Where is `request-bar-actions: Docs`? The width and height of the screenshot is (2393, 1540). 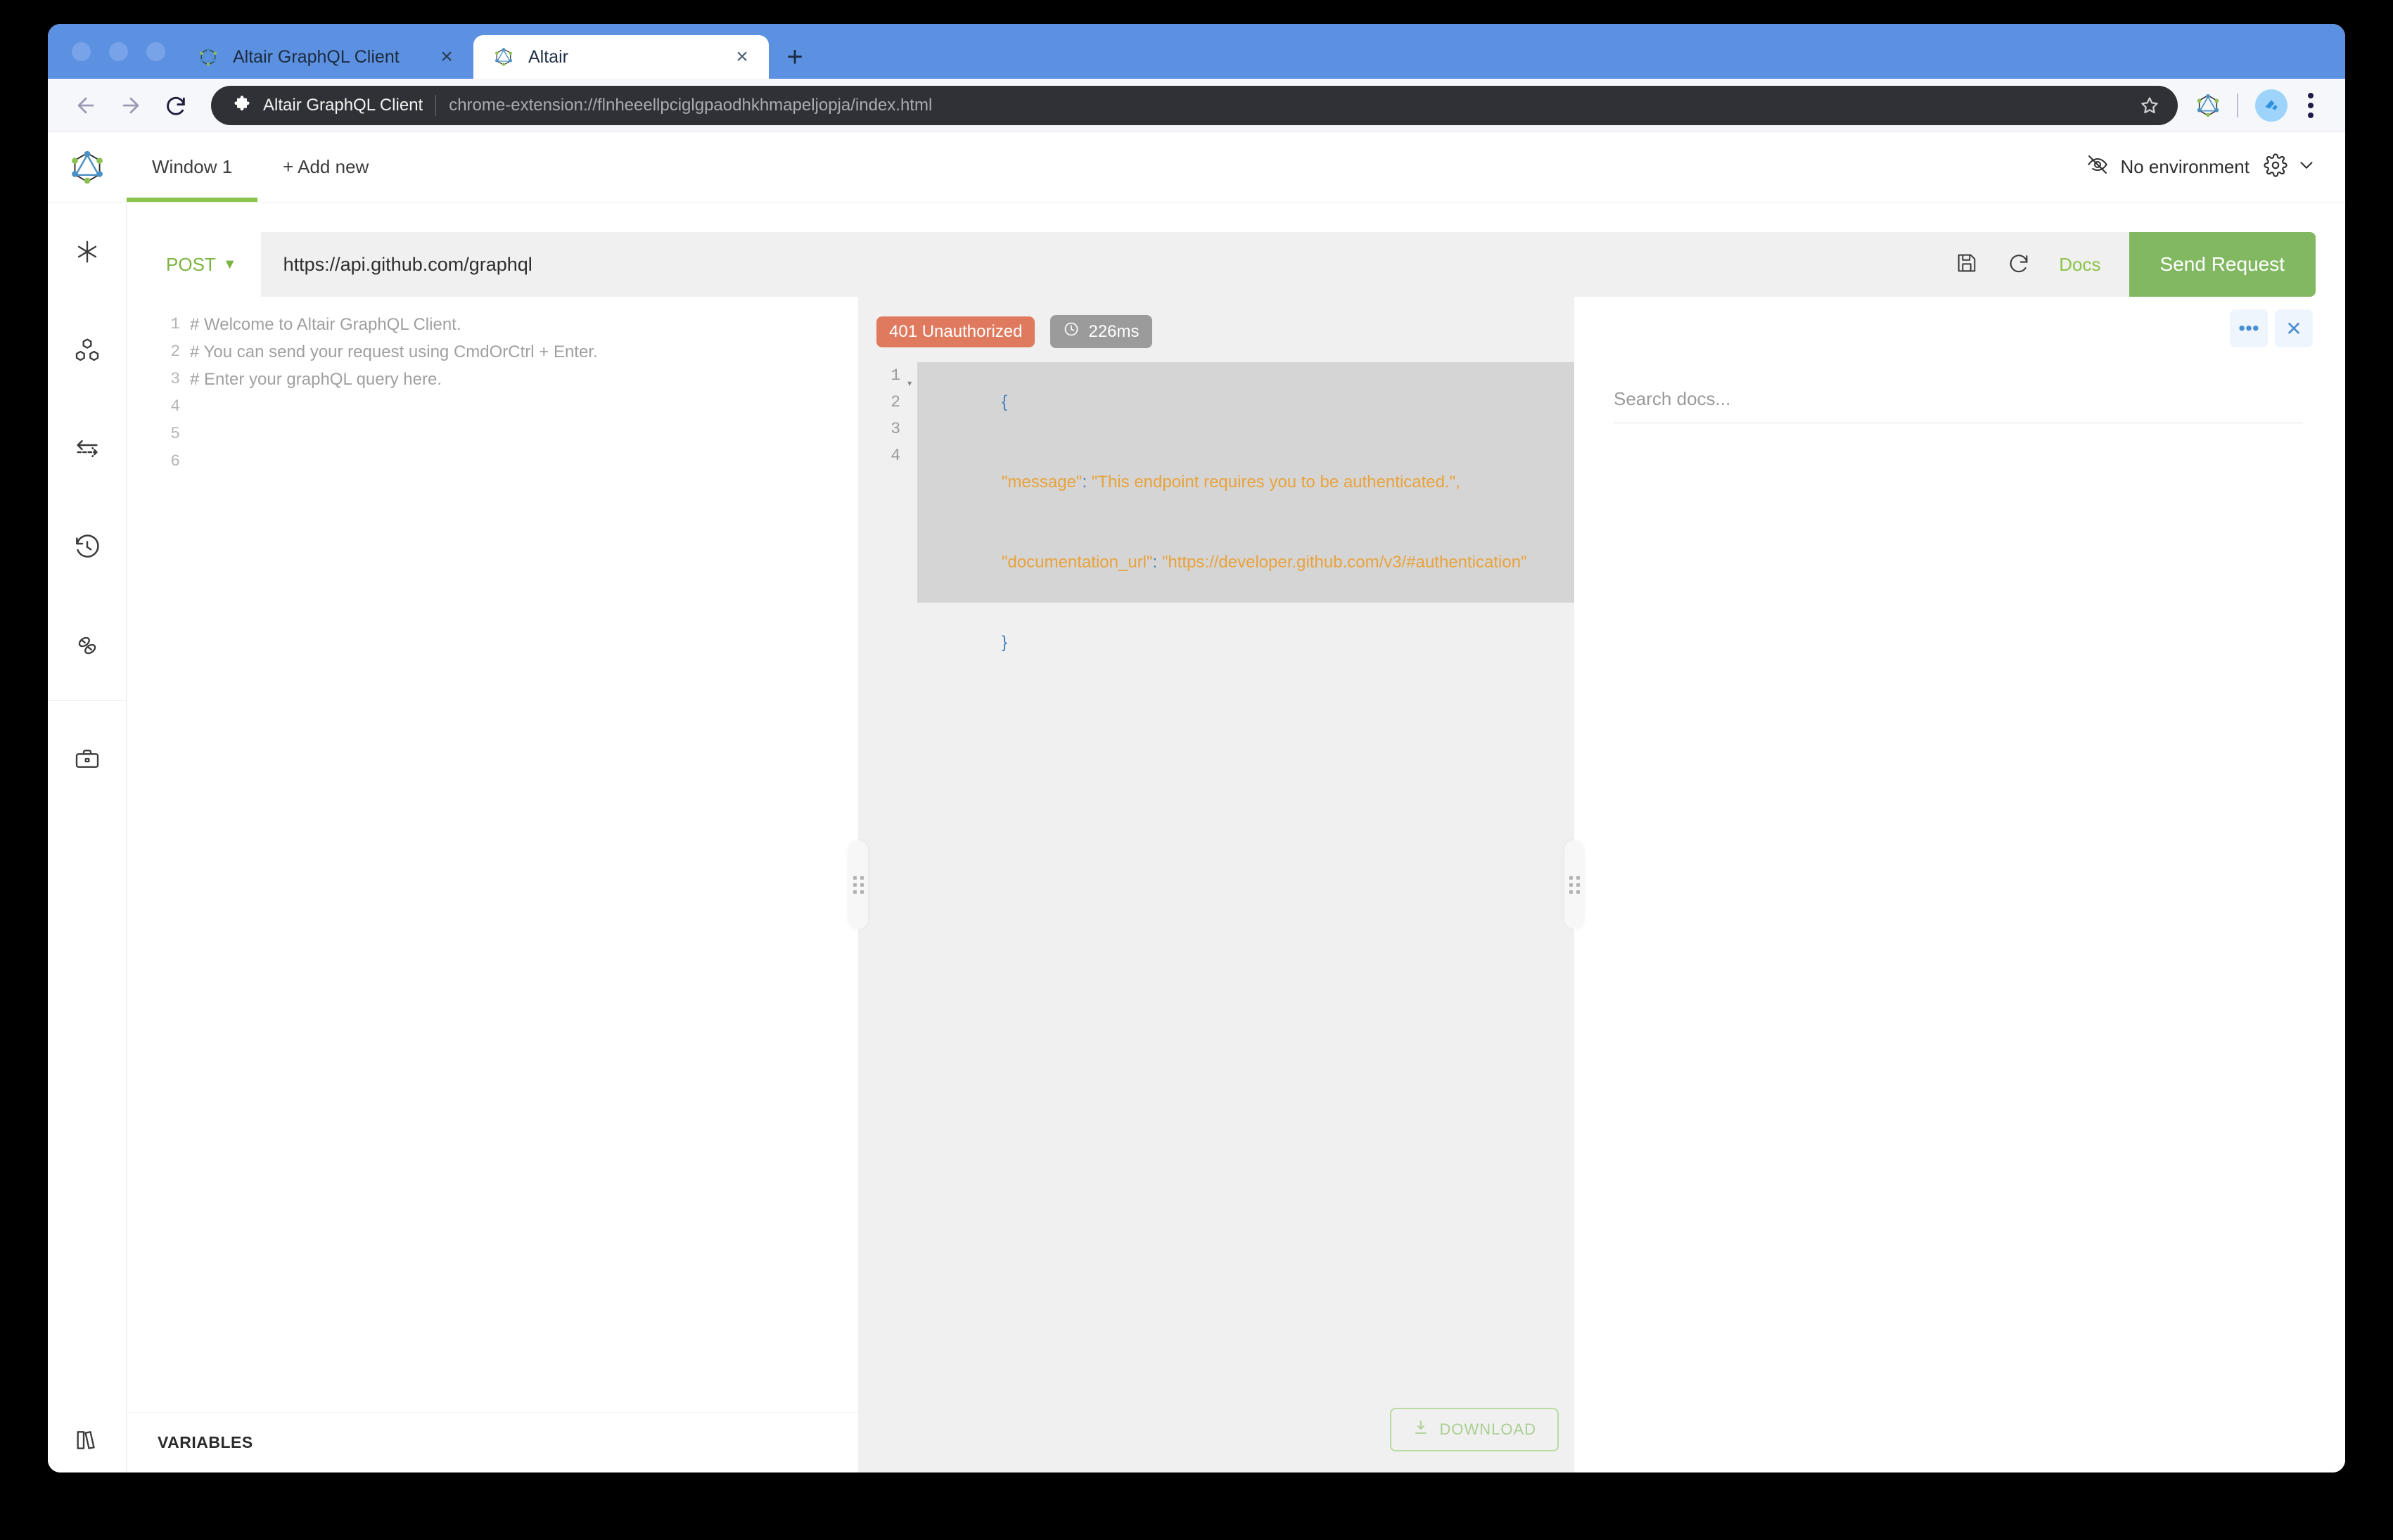 request-bar-actions: Docs is located at coordinates (2028, 264).